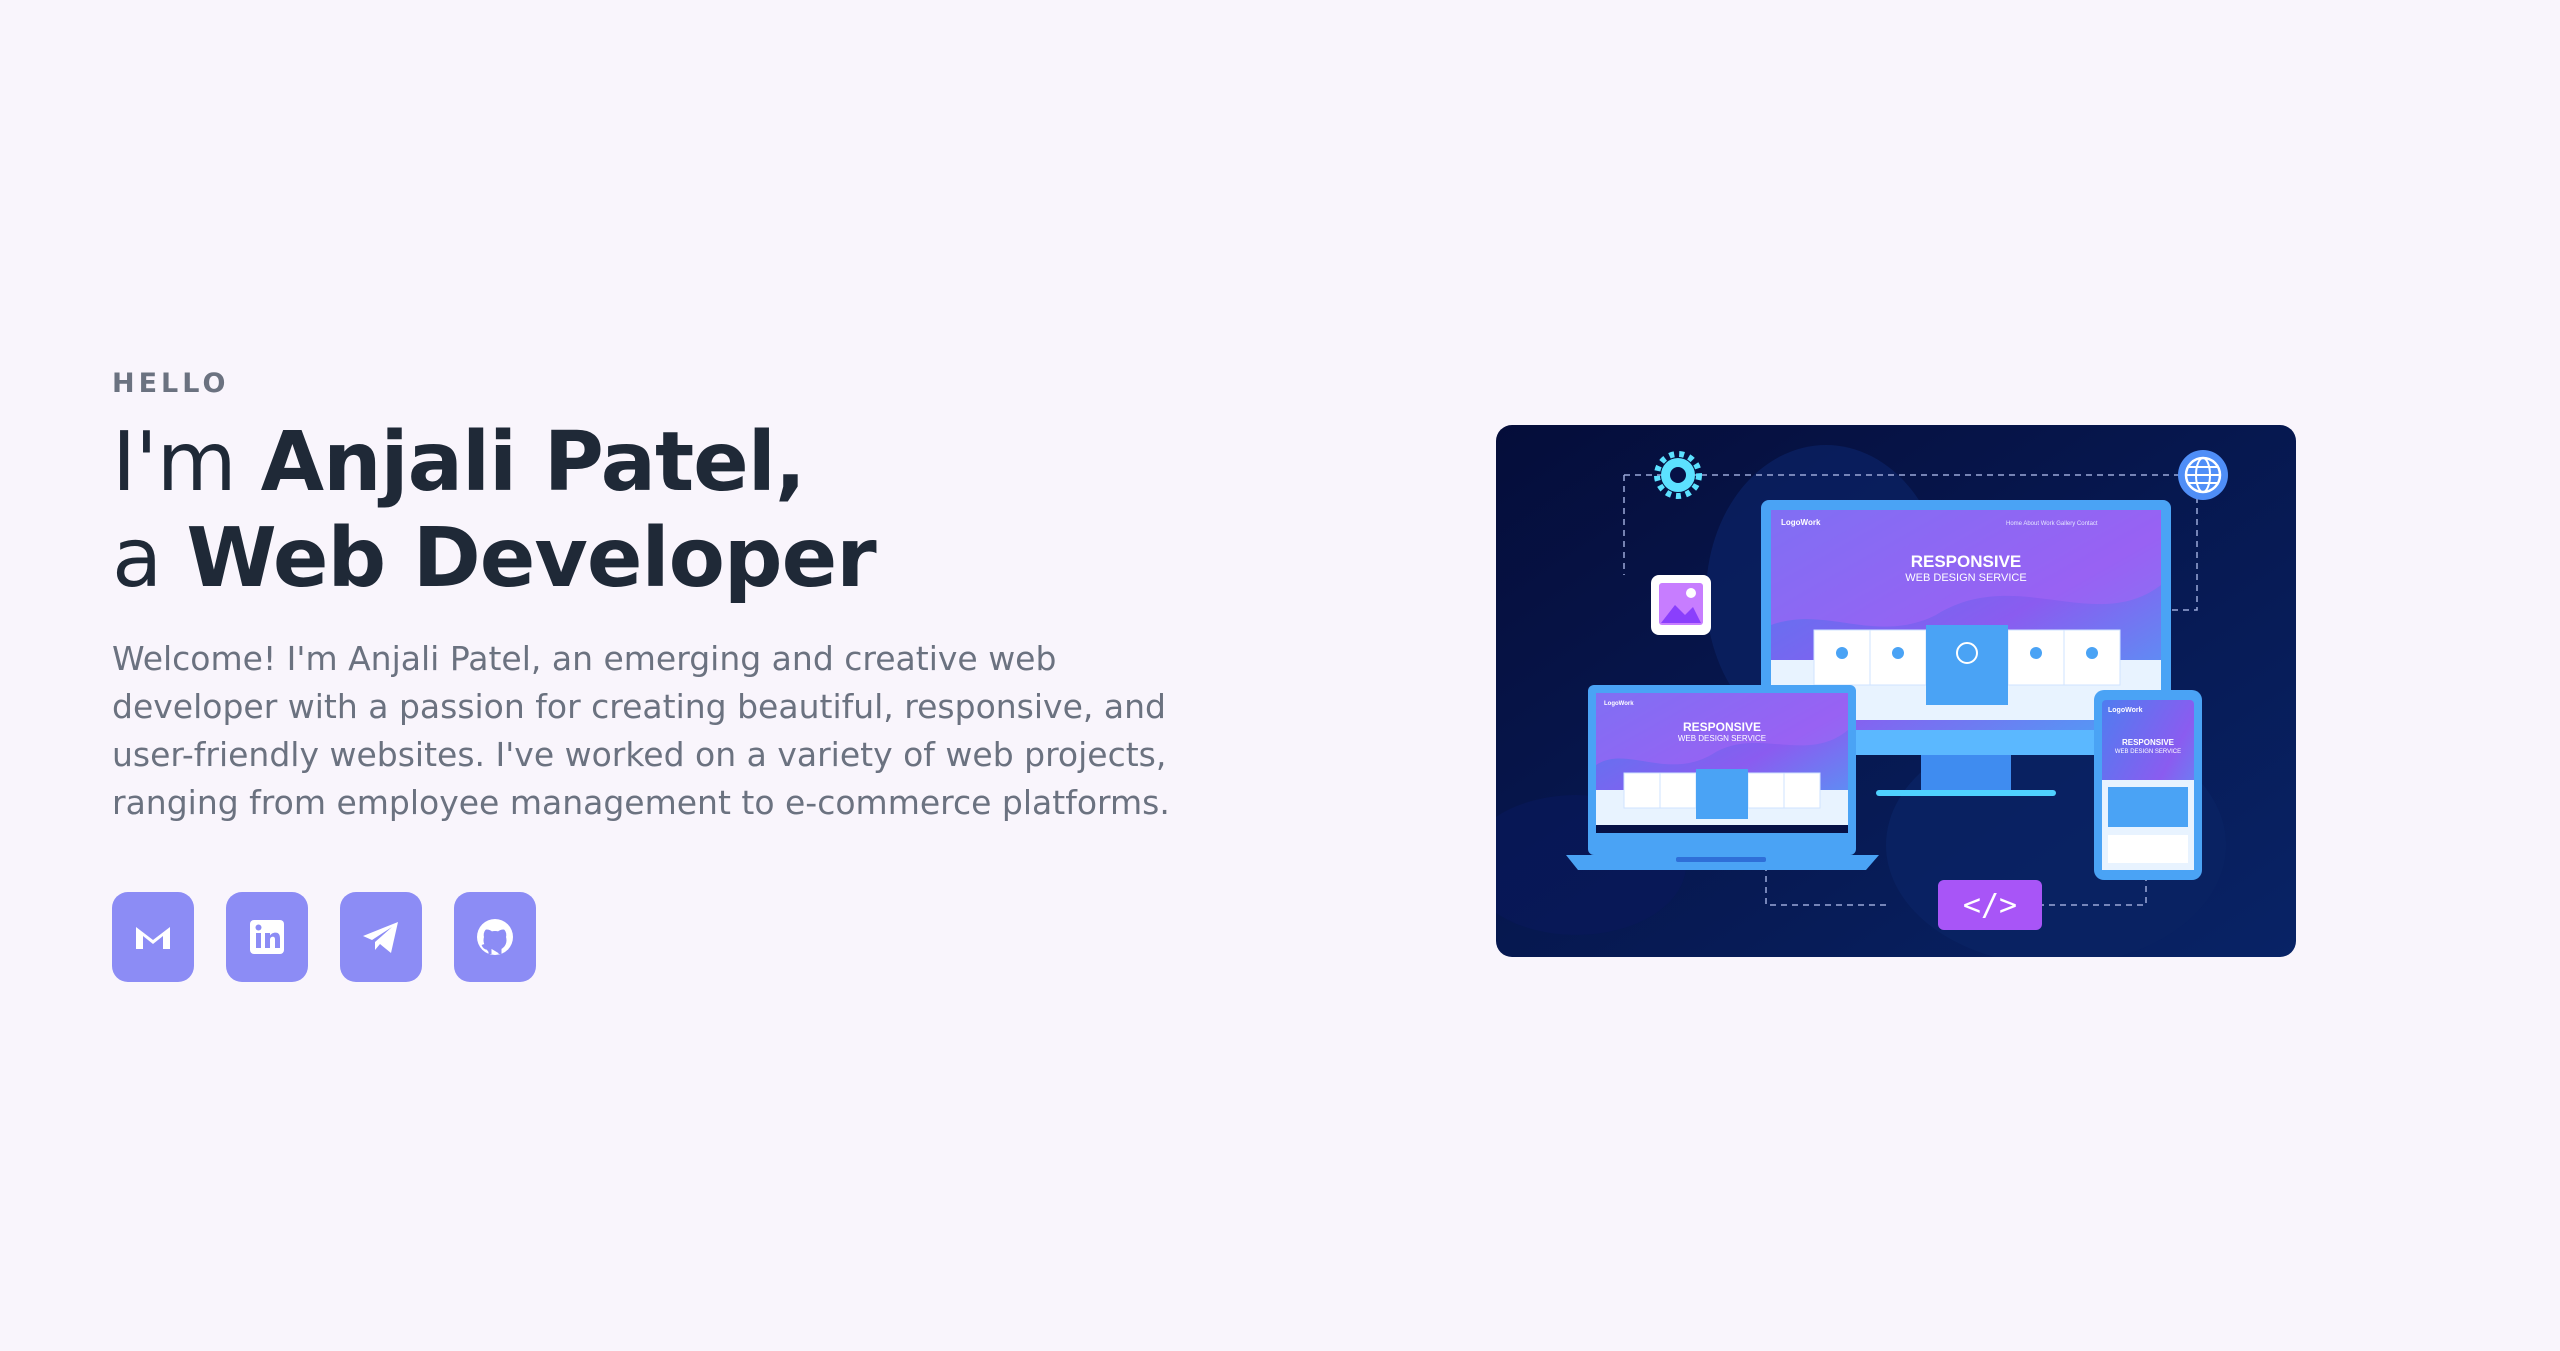 The width and height of the screenshot is (2560, 1351). I want to click on github-icon, so click(495, 937).